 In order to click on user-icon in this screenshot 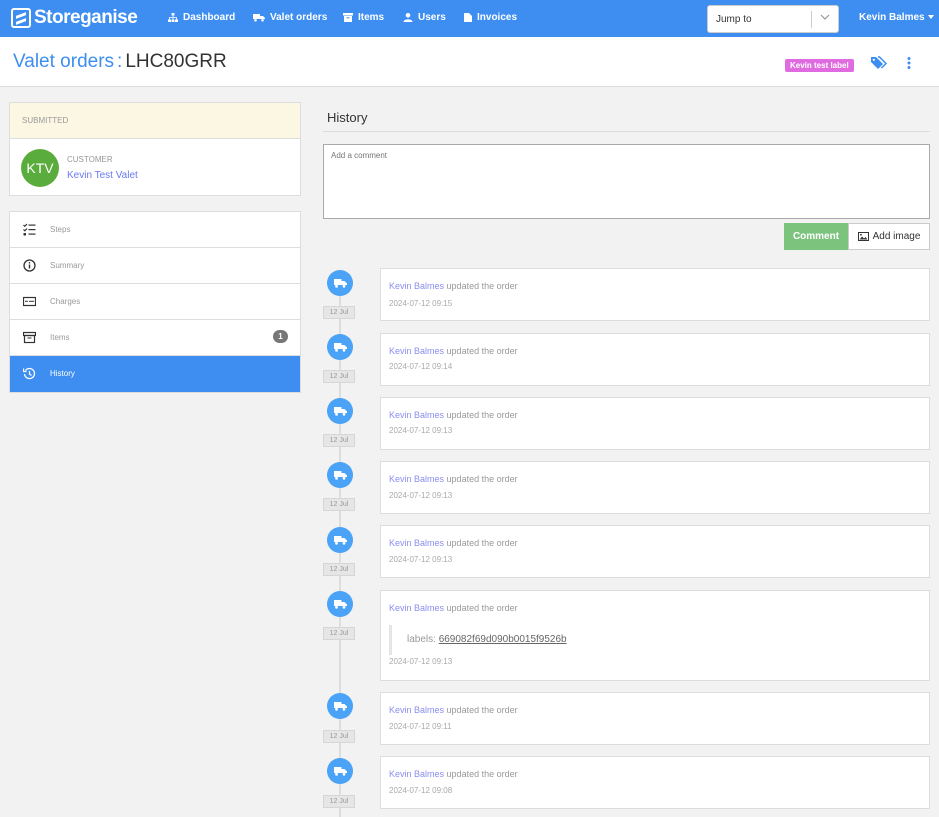, I will do `click(408, 17)`.